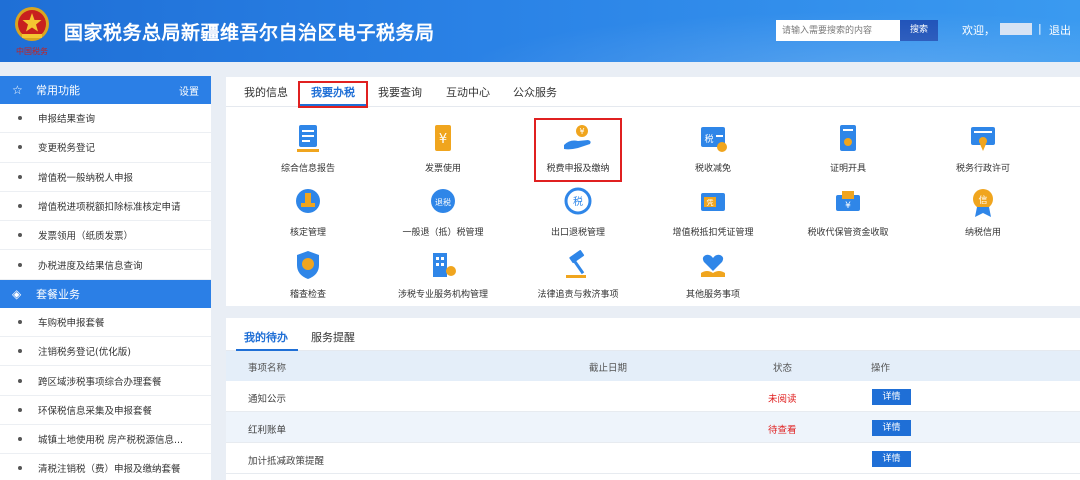 This screenshot has height=480, width=1080. Describe the element at coordinates (713, 148) in the screenshot. I see `service-tax-relief: 税 税收减免` at that location.